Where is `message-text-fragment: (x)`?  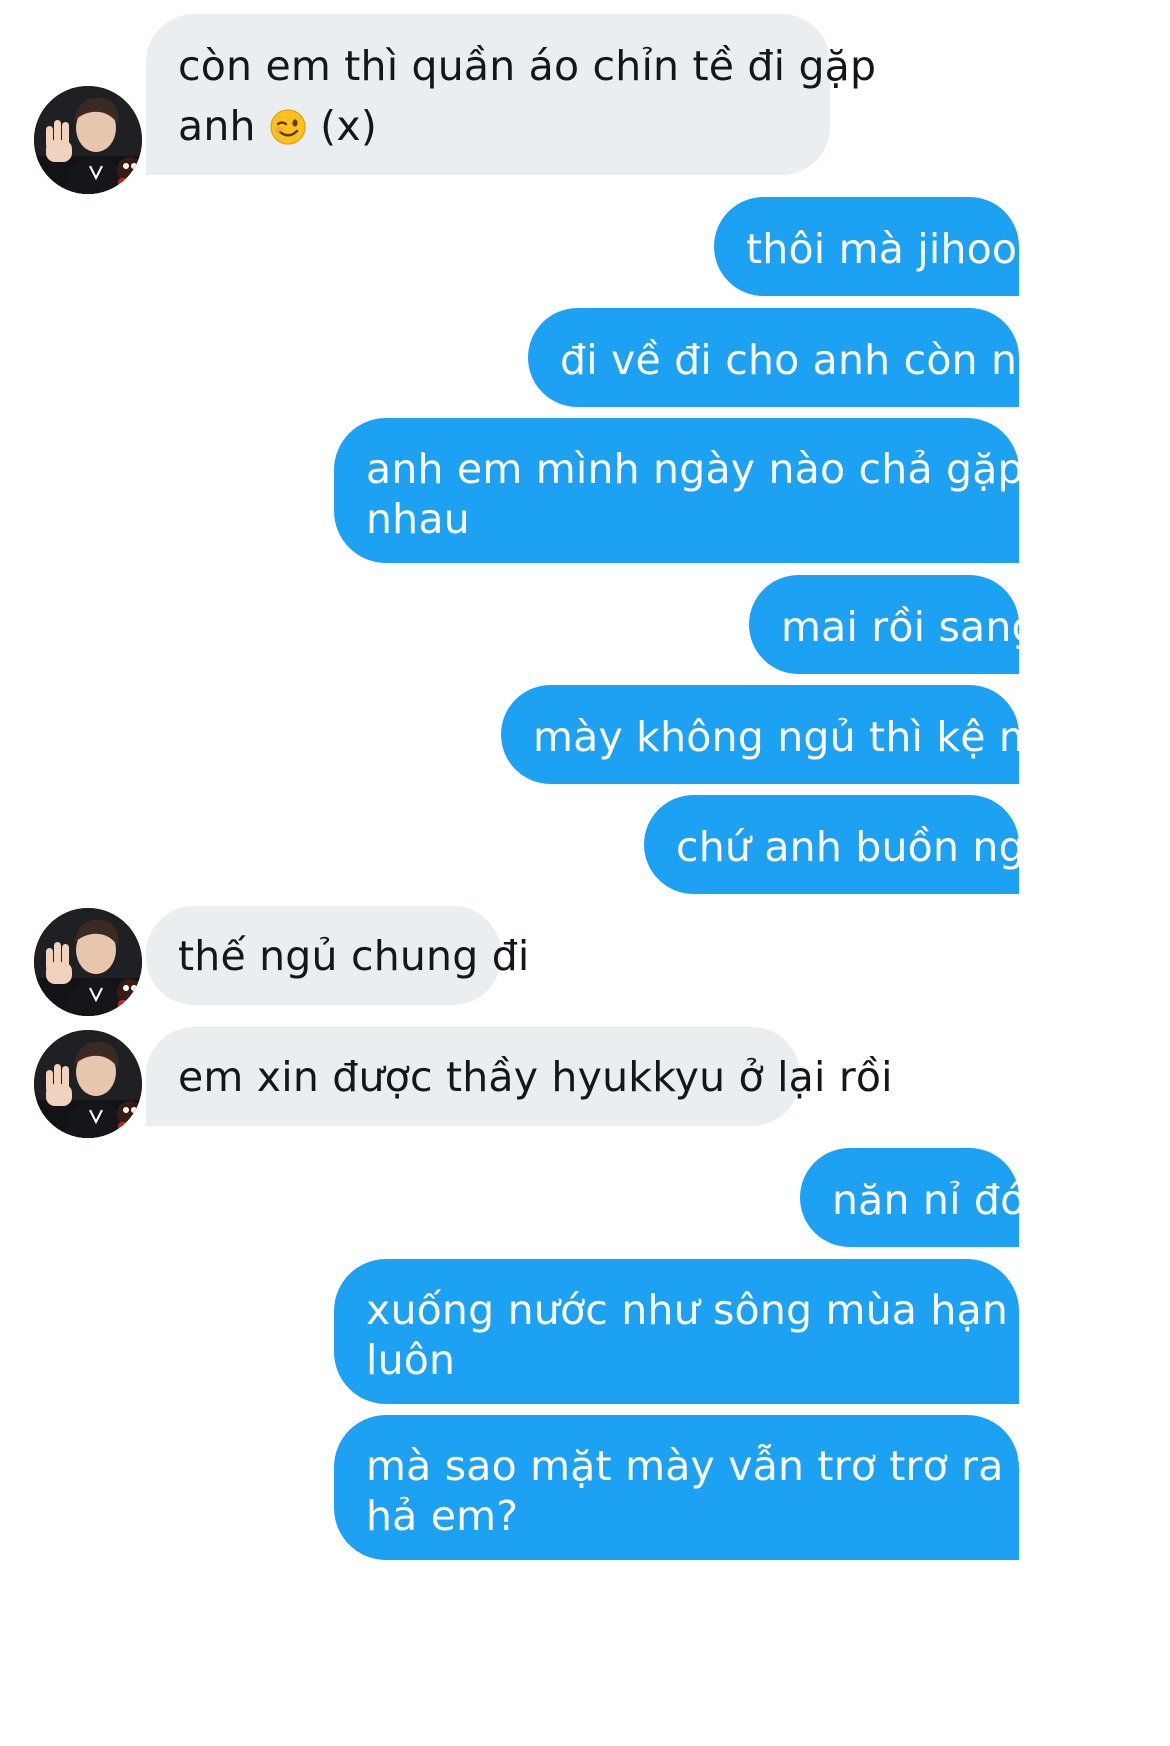 message-text-fragment: (x) is located at coordinates (349, 126).